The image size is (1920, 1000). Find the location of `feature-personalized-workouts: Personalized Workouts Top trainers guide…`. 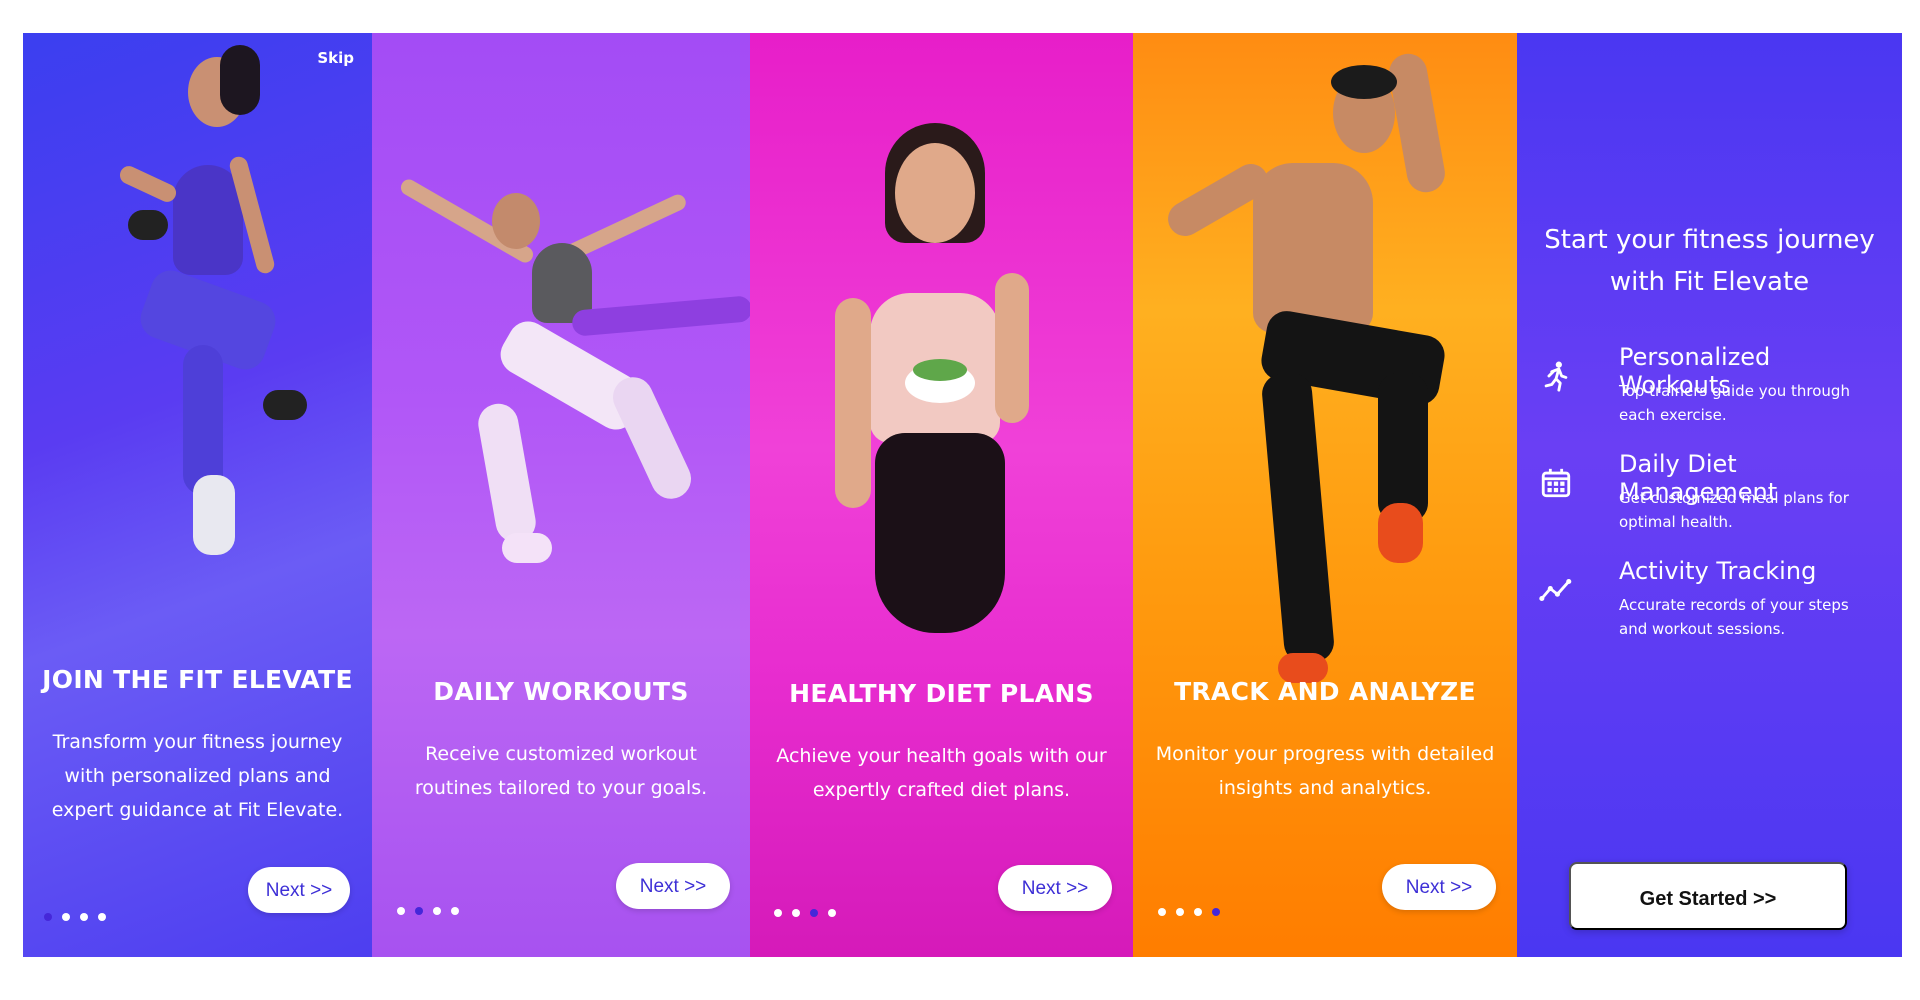

feature-personalized-workouts: Personalized Workouts Top trainers guide… is located at coordinates (1713, 393).